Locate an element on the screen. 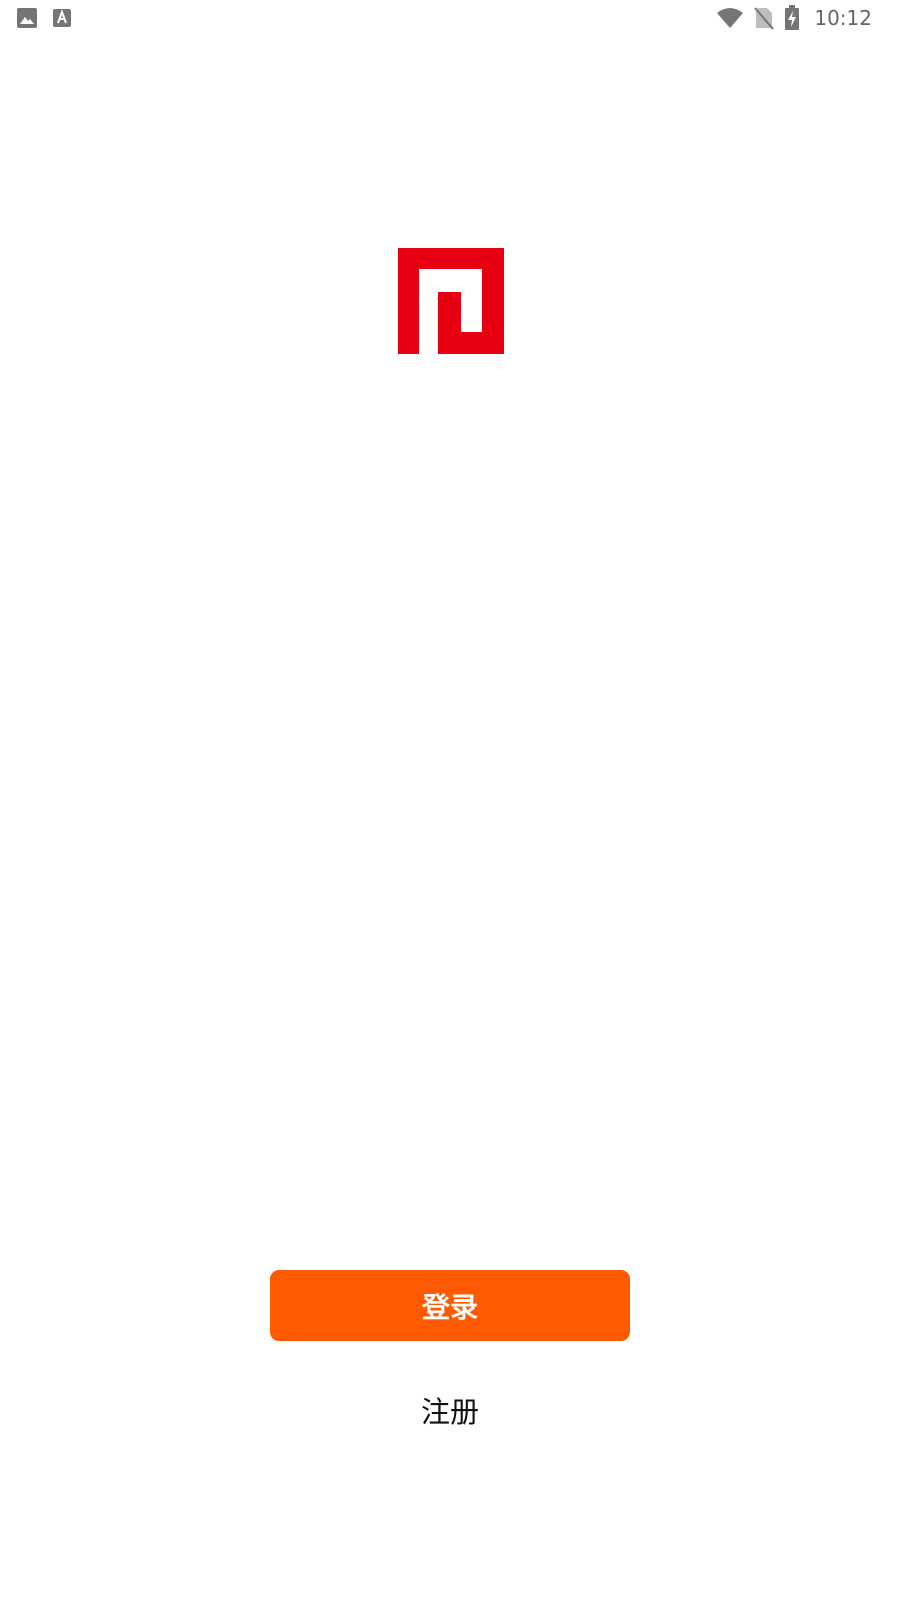 The image size is (900, 1600). font-notification-icon is located at coordinates (62, 18).